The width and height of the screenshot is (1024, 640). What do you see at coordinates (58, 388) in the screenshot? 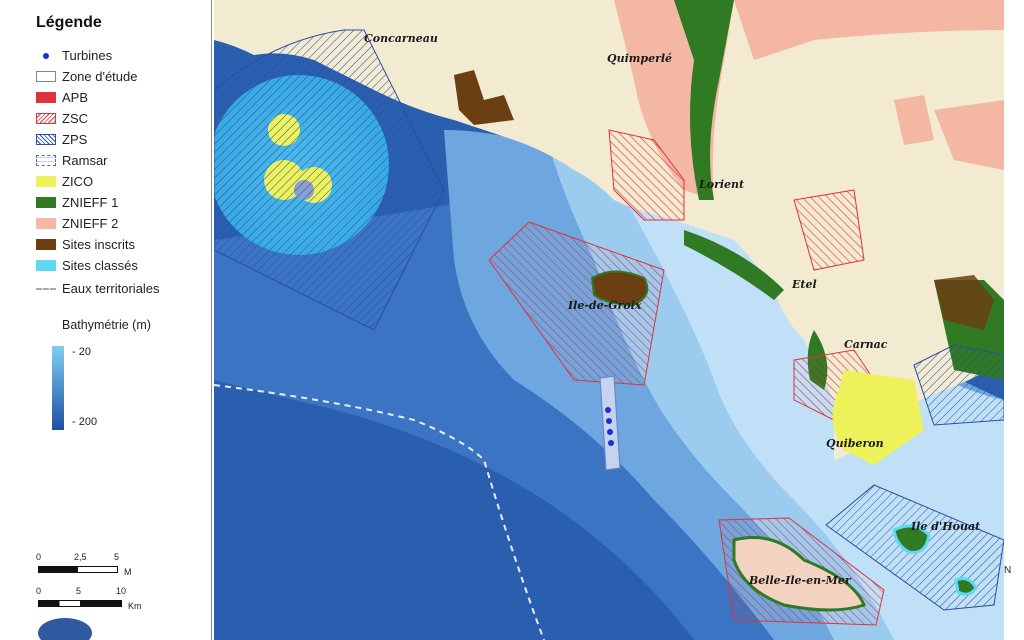
I see `bathymetry-color-bar` at bounding box center [58, 388].